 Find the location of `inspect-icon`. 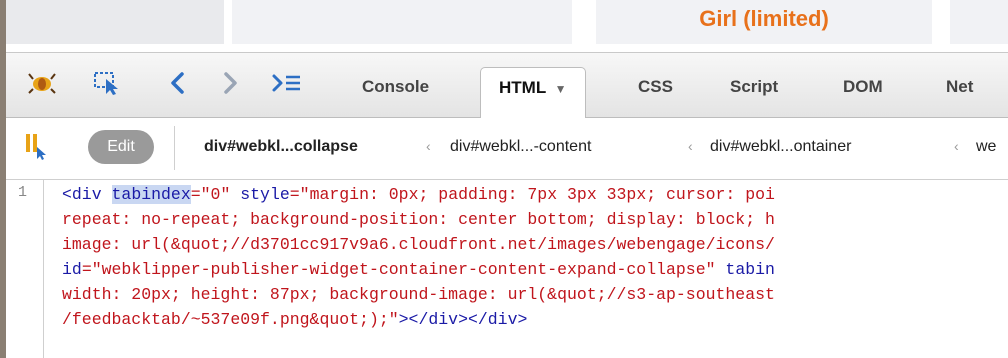

inspect-icon is located at coordinates (107, 83).